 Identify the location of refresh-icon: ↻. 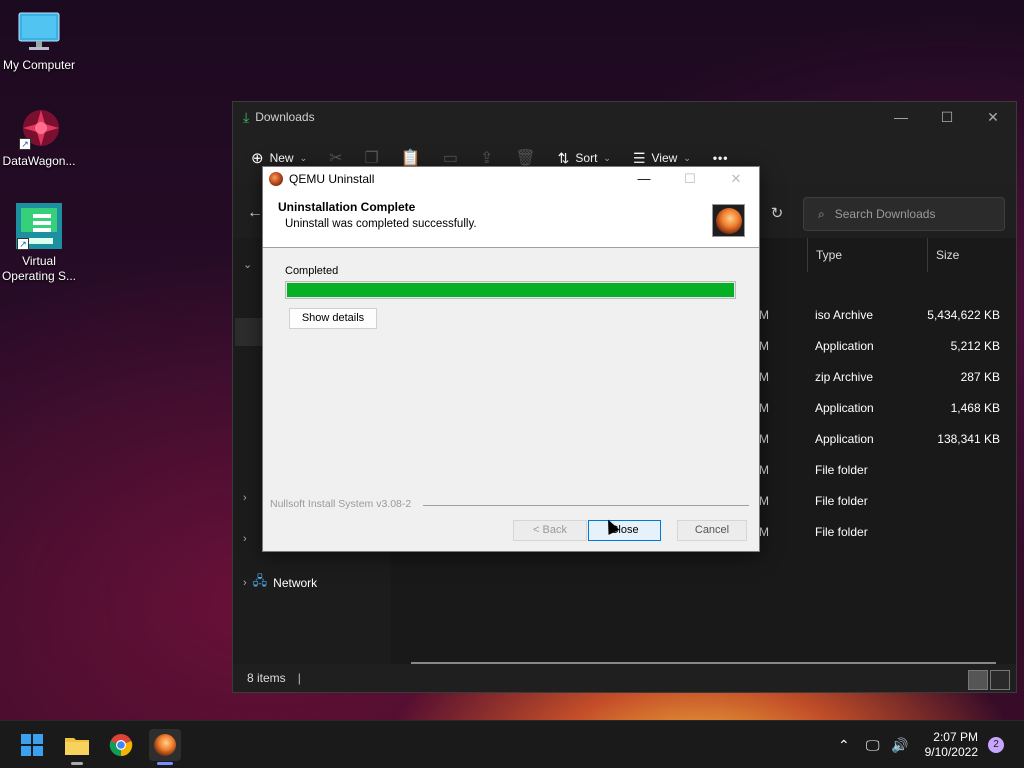
(777, 214).